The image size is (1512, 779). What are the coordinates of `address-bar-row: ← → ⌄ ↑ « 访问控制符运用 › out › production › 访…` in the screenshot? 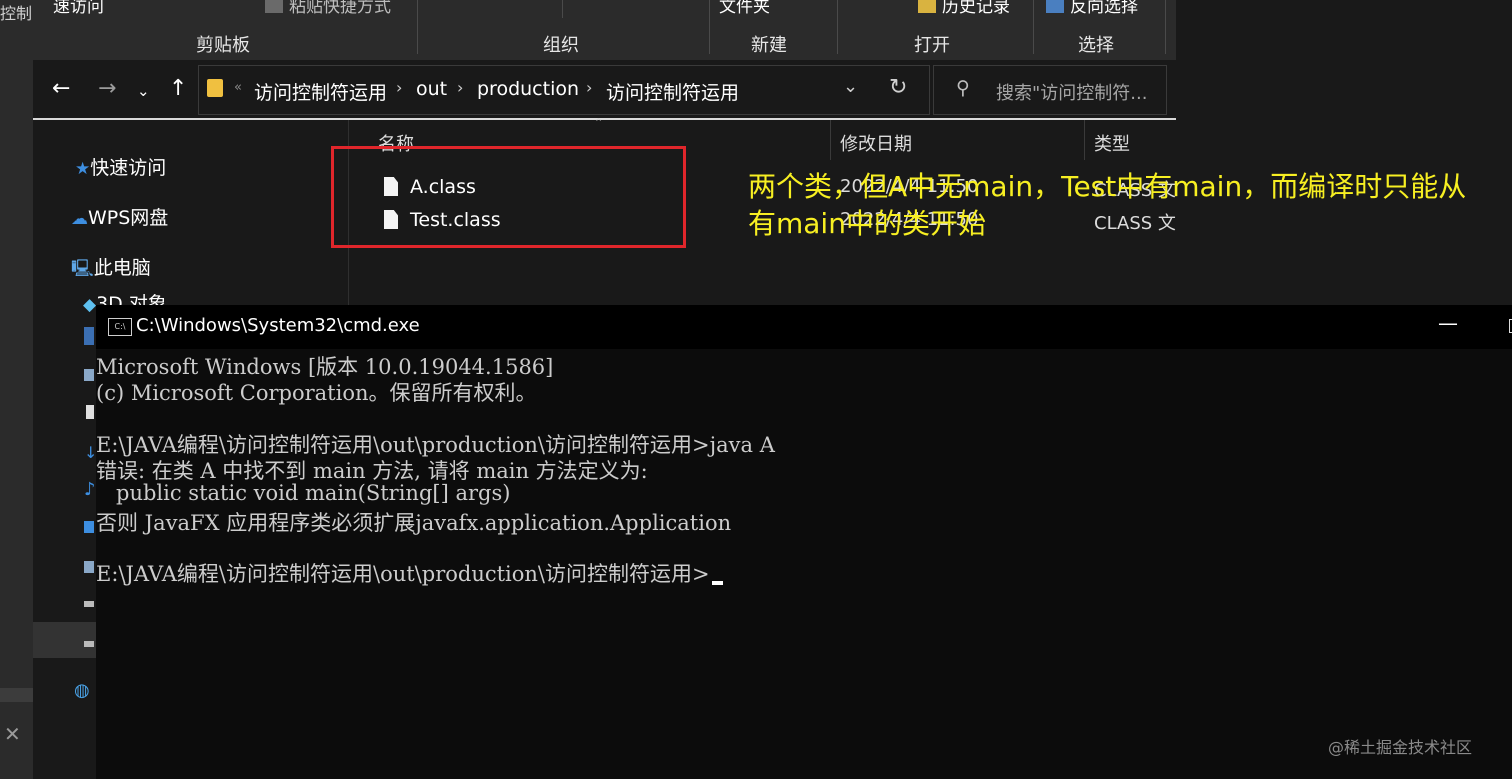 It's located at (604, 90).